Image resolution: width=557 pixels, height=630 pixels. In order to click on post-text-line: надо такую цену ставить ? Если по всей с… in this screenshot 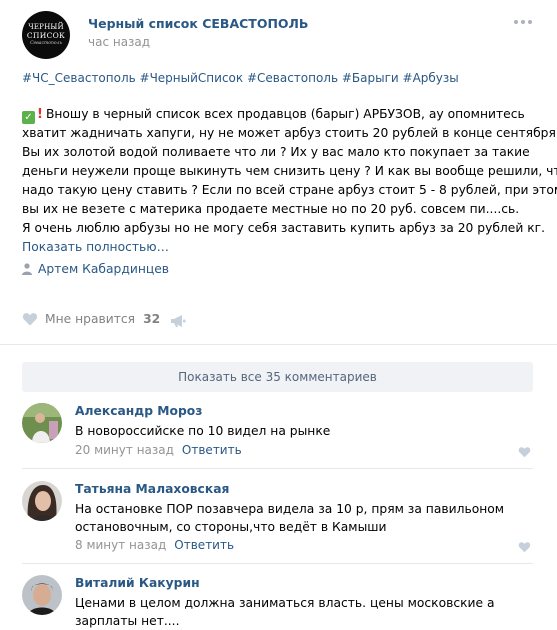, I will do `click(289, 190)`.